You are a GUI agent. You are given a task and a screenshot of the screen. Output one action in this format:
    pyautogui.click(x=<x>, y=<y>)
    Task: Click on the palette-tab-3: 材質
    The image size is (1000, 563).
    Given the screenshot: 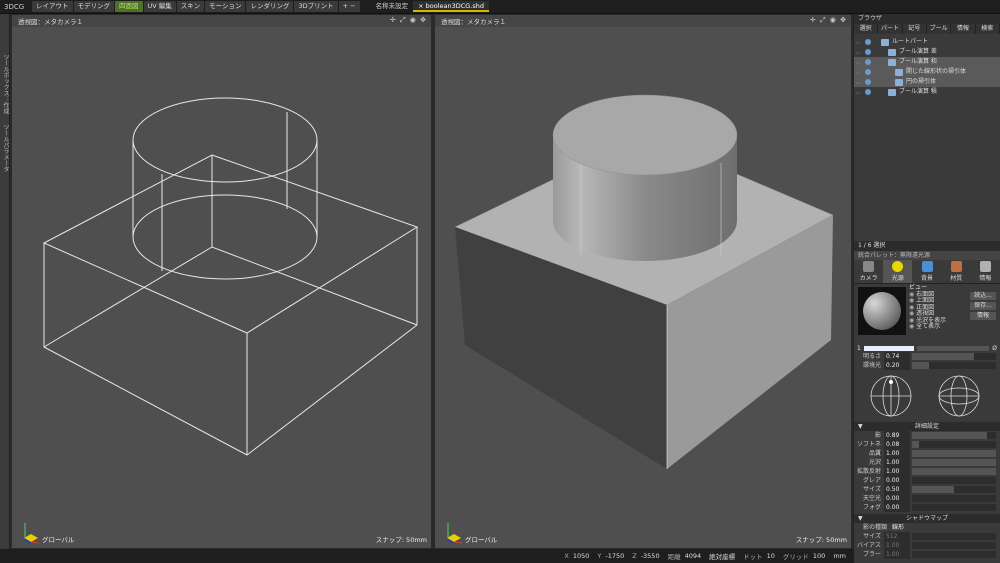 What is the action you would take?
    pyautogui.click(x=956, y=271)
    